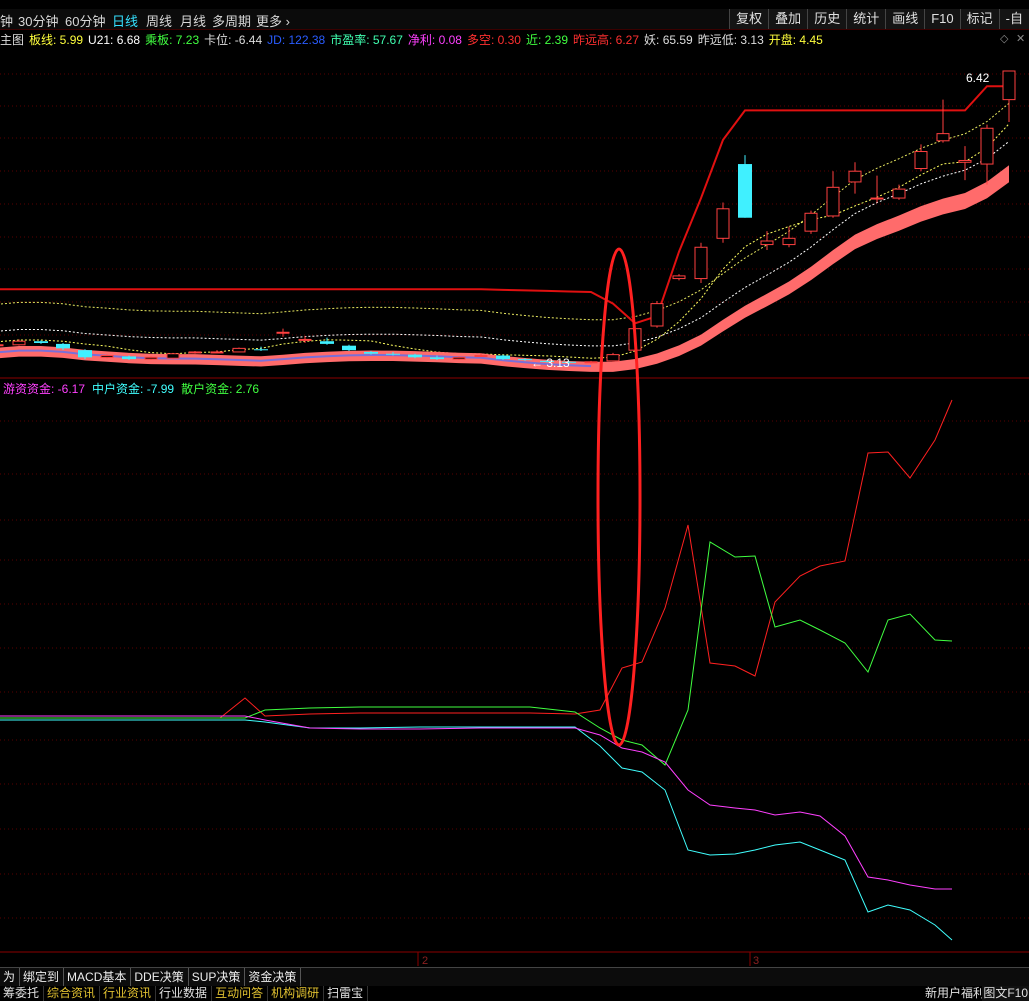  What do you see at coordinates (22, 993) in the screenshot?
I see `info-link-0: 筹委托` at bounding box center [22, 993].